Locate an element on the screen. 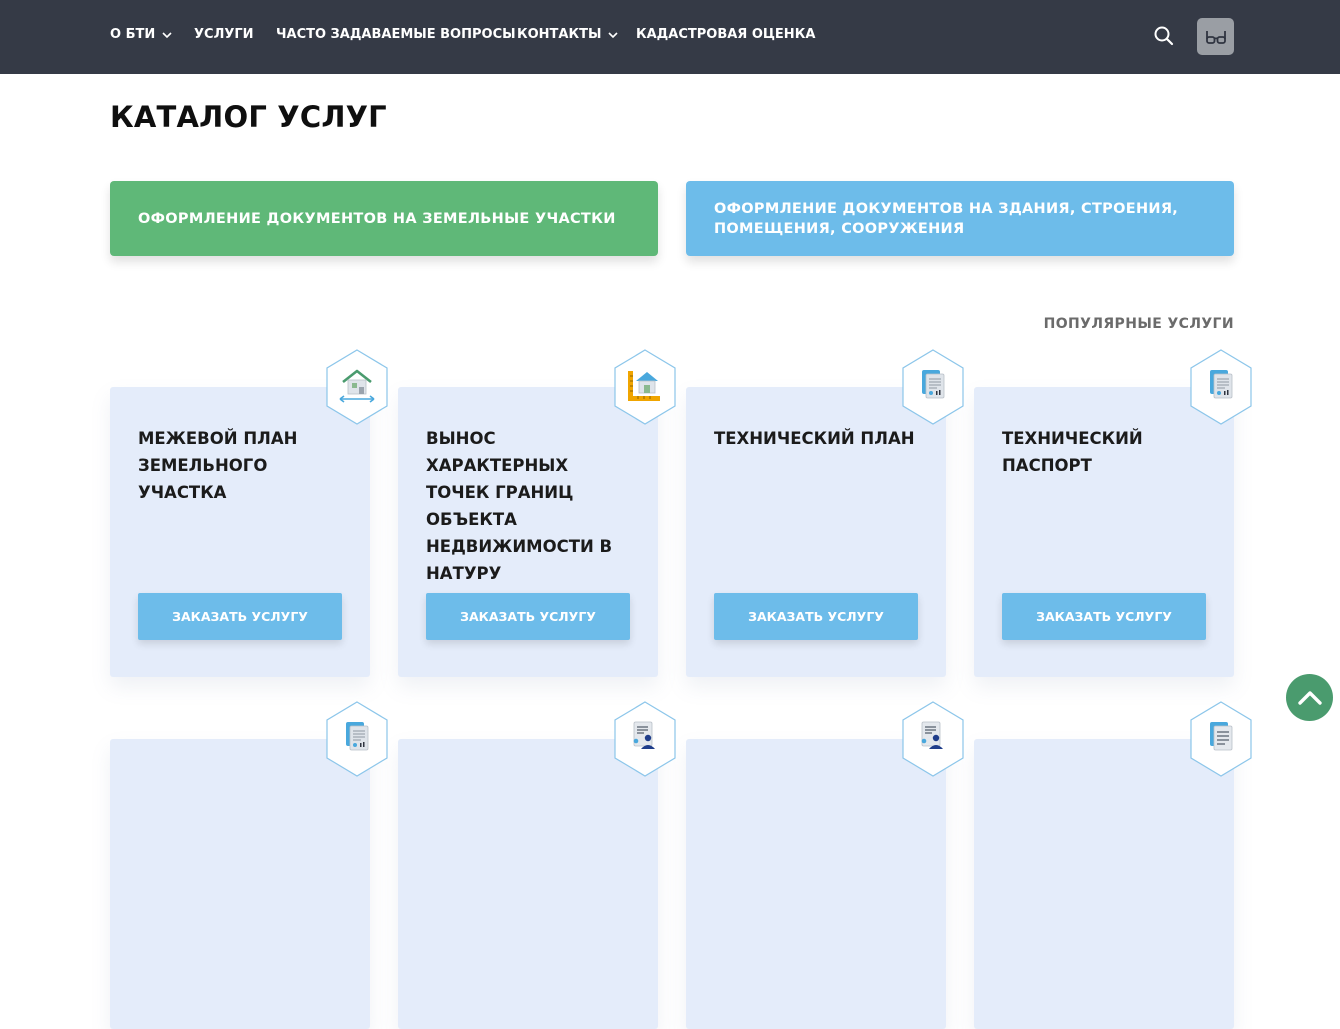 The image size is (1340, 1029). nav-item-label: УСЛУГИ is located at coordinates (224, 34).